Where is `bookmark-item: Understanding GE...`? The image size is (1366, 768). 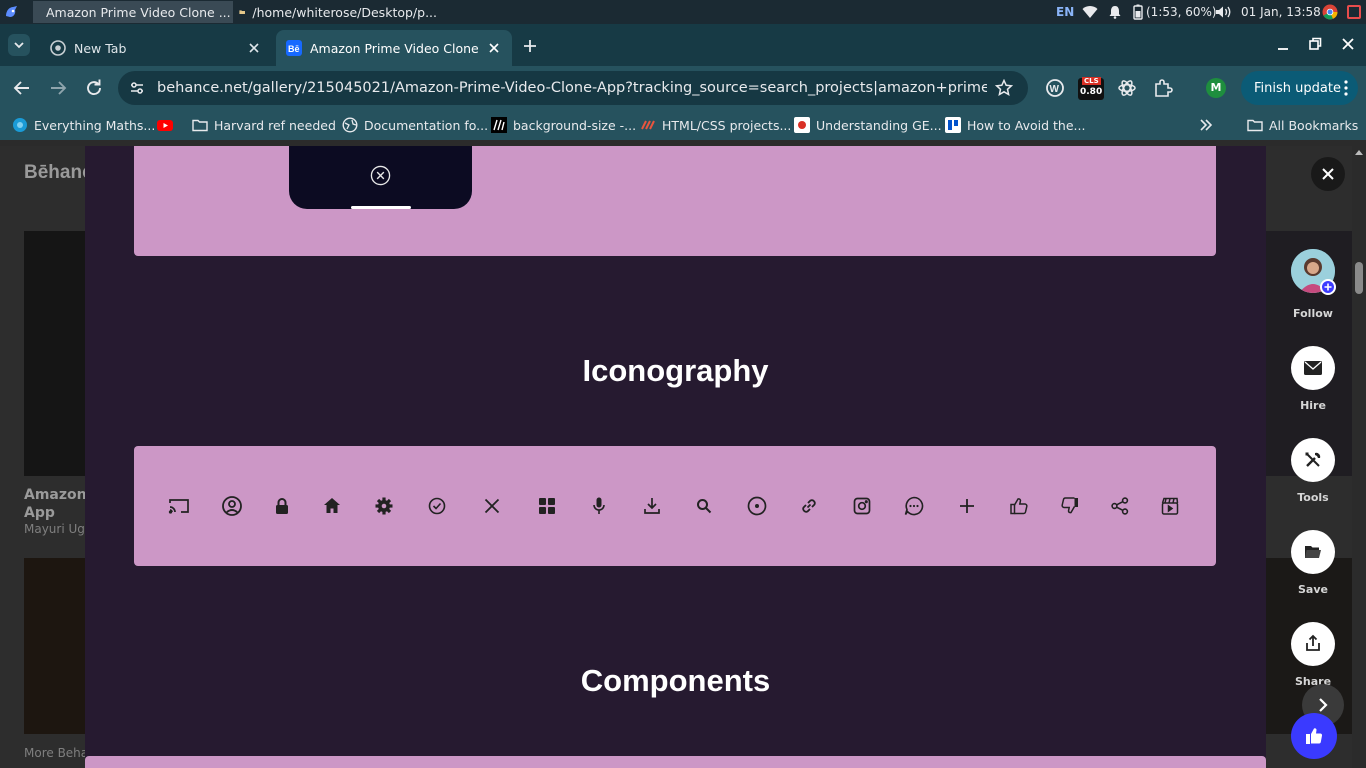
bookmark-item: Understanding GE... is located at coordinates (868, 125).